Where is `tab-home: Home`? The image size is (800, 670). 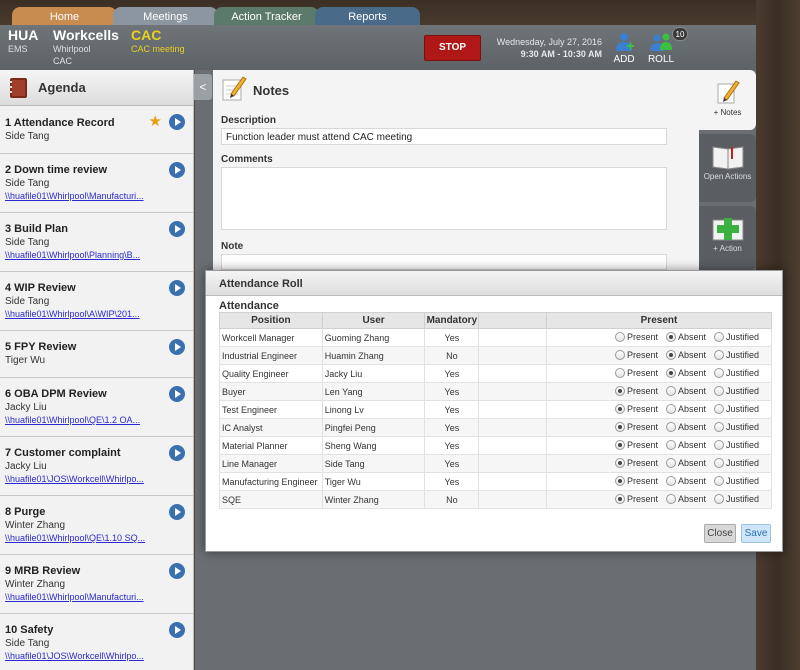
tab-home: Home is located at coordinates (64, 17).